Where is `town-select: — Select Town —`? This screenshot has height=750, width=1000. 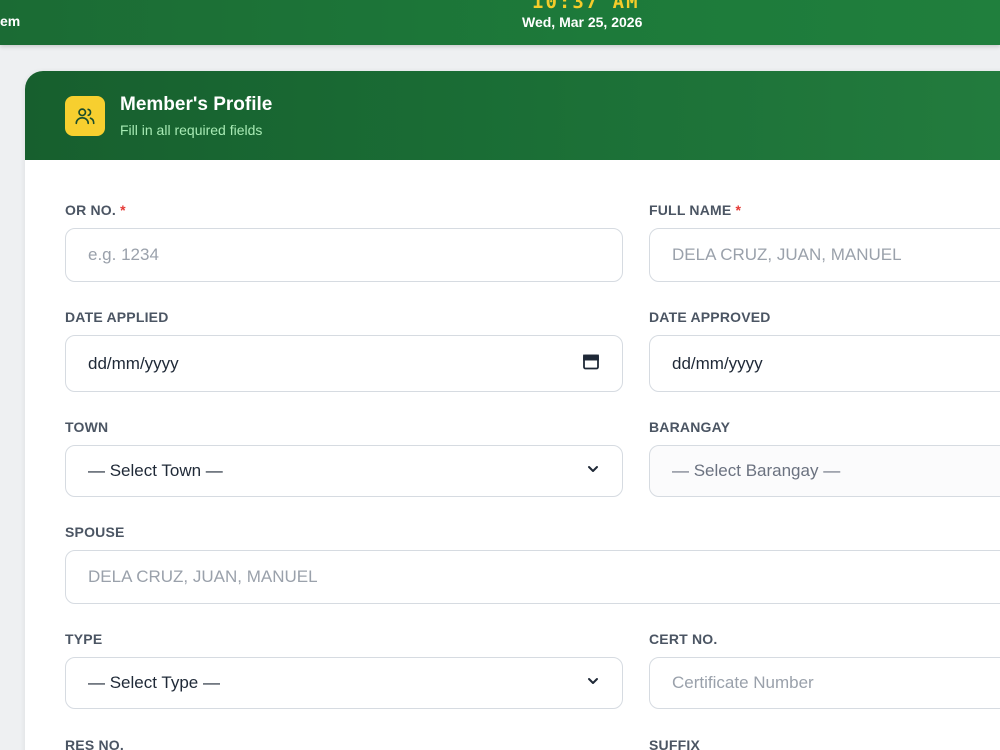
town-select: — Select Town — is located at coordinates (344, 471).